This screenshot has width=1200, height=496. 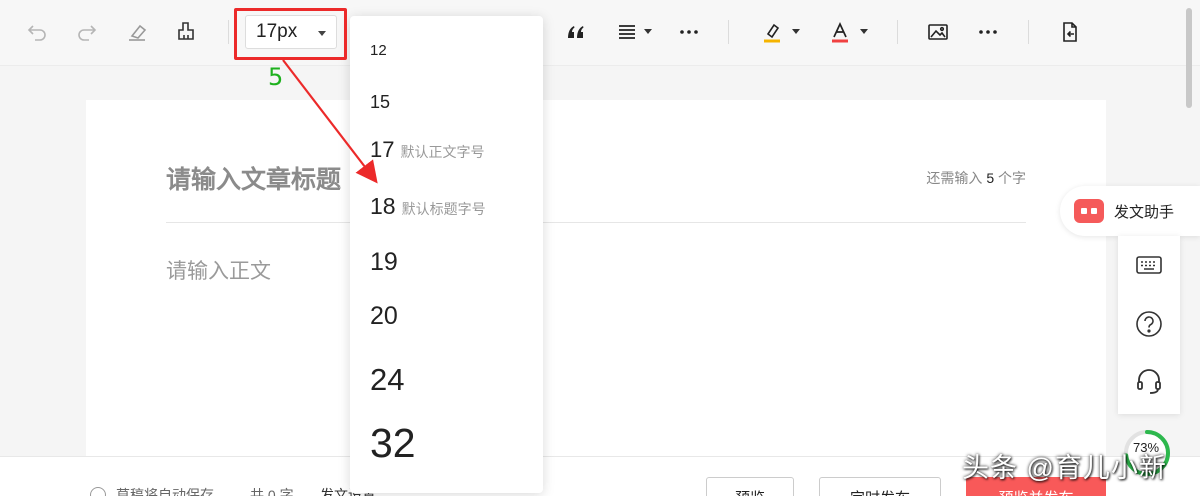 I want to click on font-size-option-value: 15, so click(x=380, y=102).